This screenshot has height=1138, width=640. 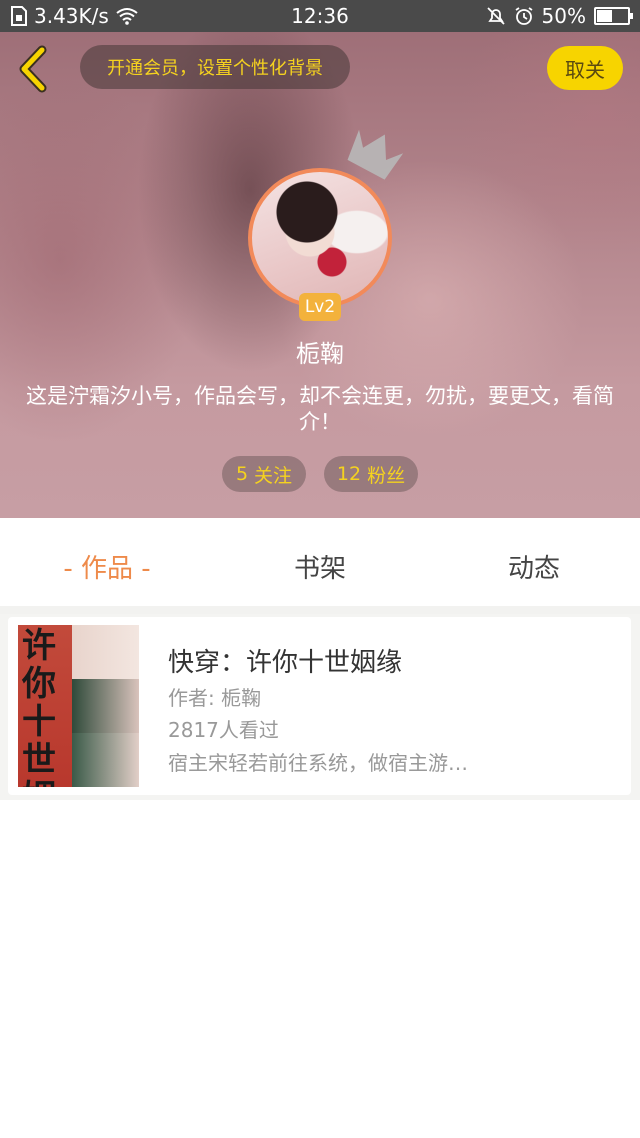 I want to click on fans-count: 12, so click(x=349, y=474).